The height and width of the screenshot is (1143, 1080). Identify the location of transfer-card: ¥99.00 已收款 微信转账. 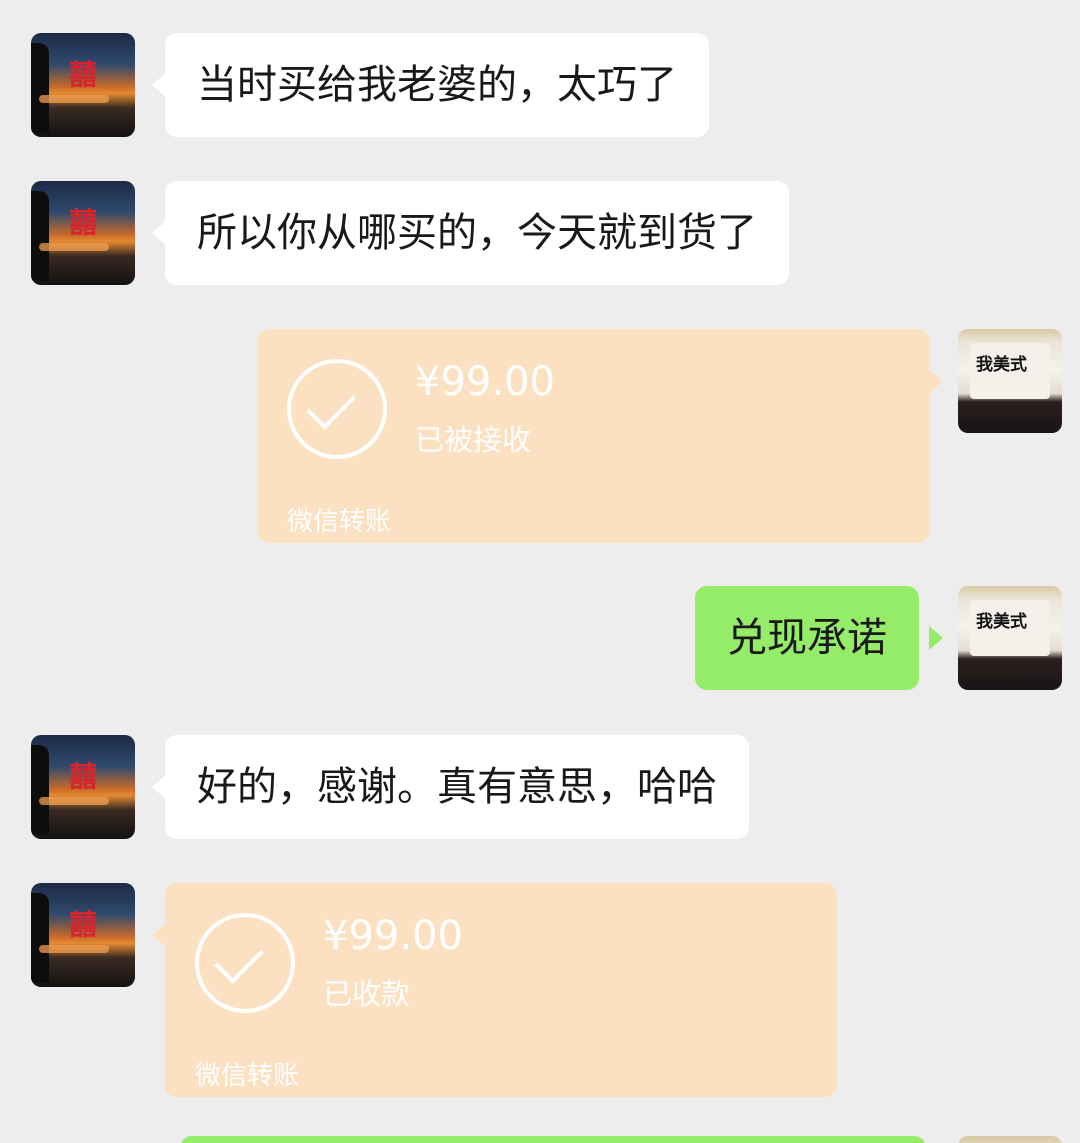
(501, 990).